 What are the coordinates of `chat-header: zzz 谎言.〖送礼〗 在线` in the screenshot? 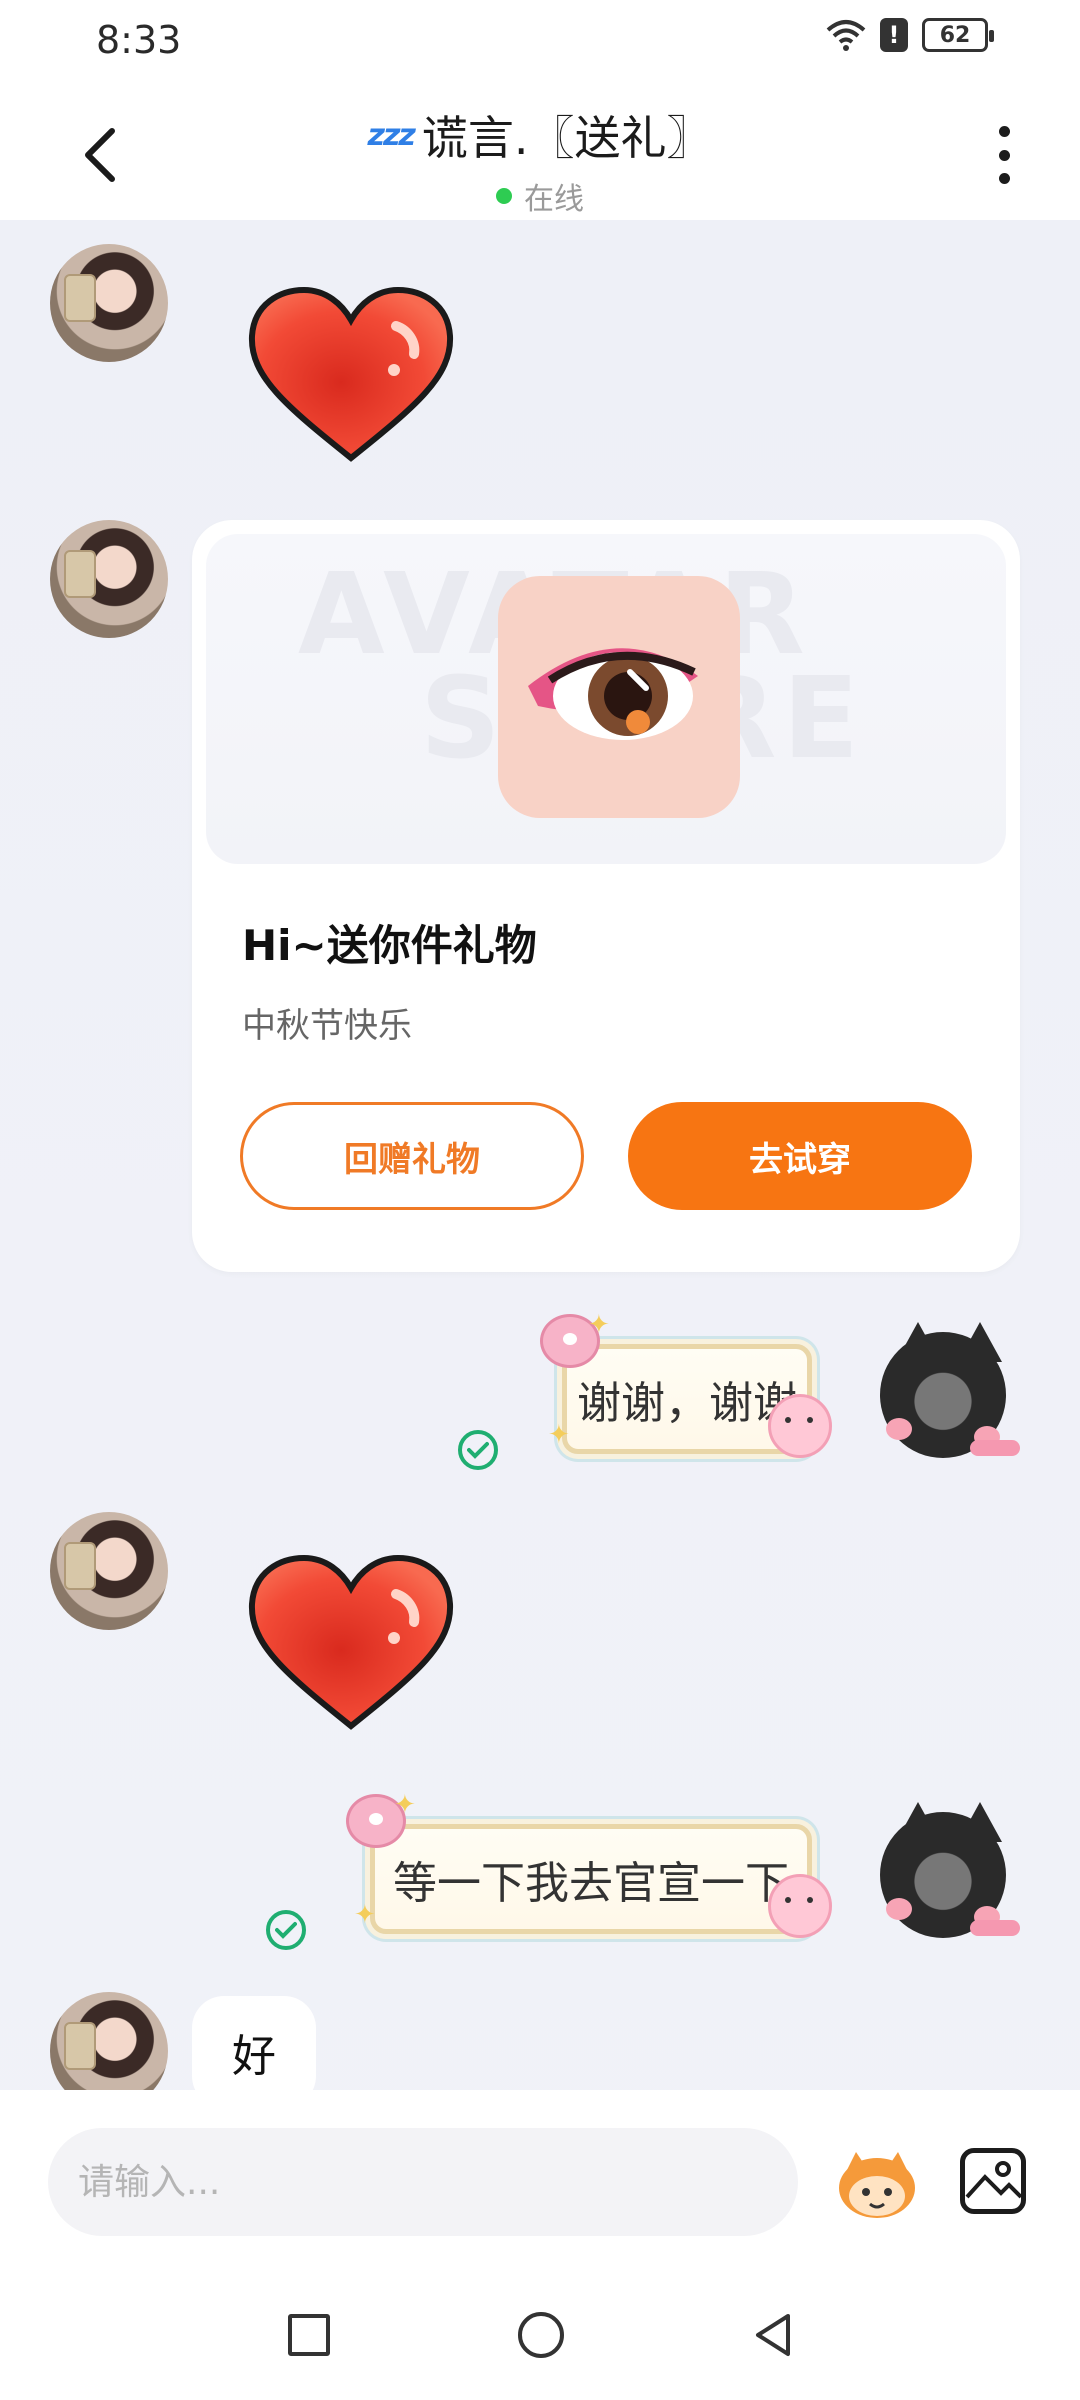 It's located at (540, 150).